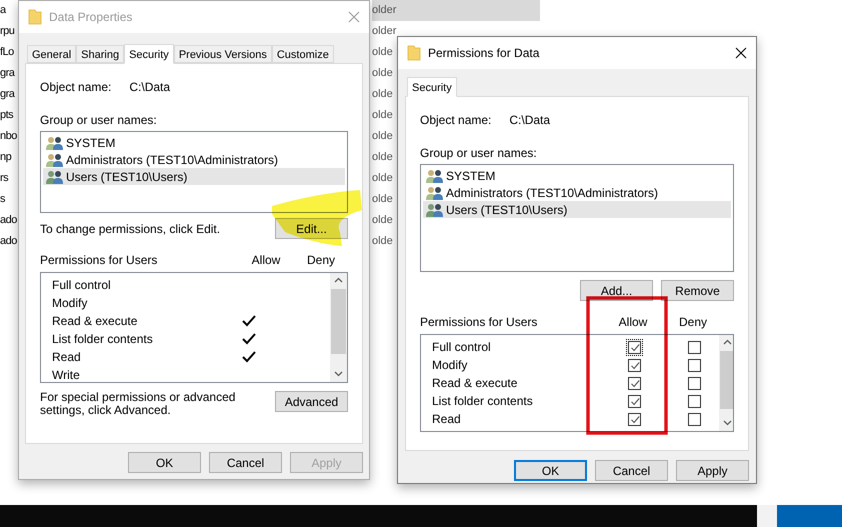  What do you see at coordinates (130, 229) in the screenshot?
I see `edit-hint: To change permissions, click Edit.` at bounding box center [130, 229].